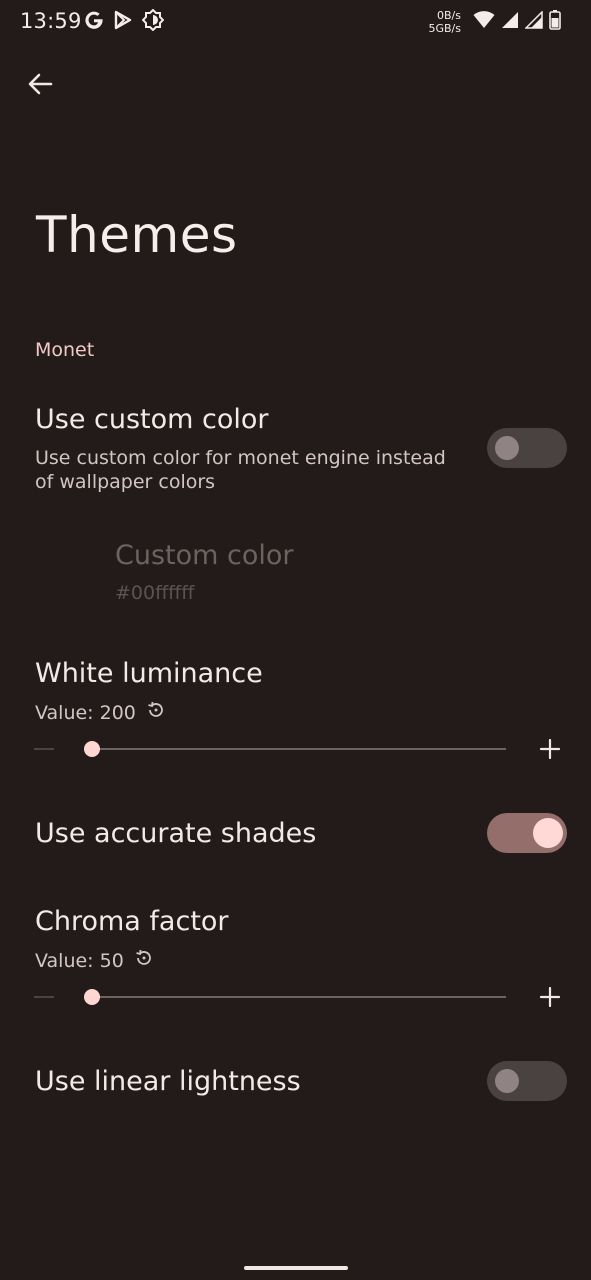  I want to click on chroma-factor-value: Value: 50, so click(79, 960).